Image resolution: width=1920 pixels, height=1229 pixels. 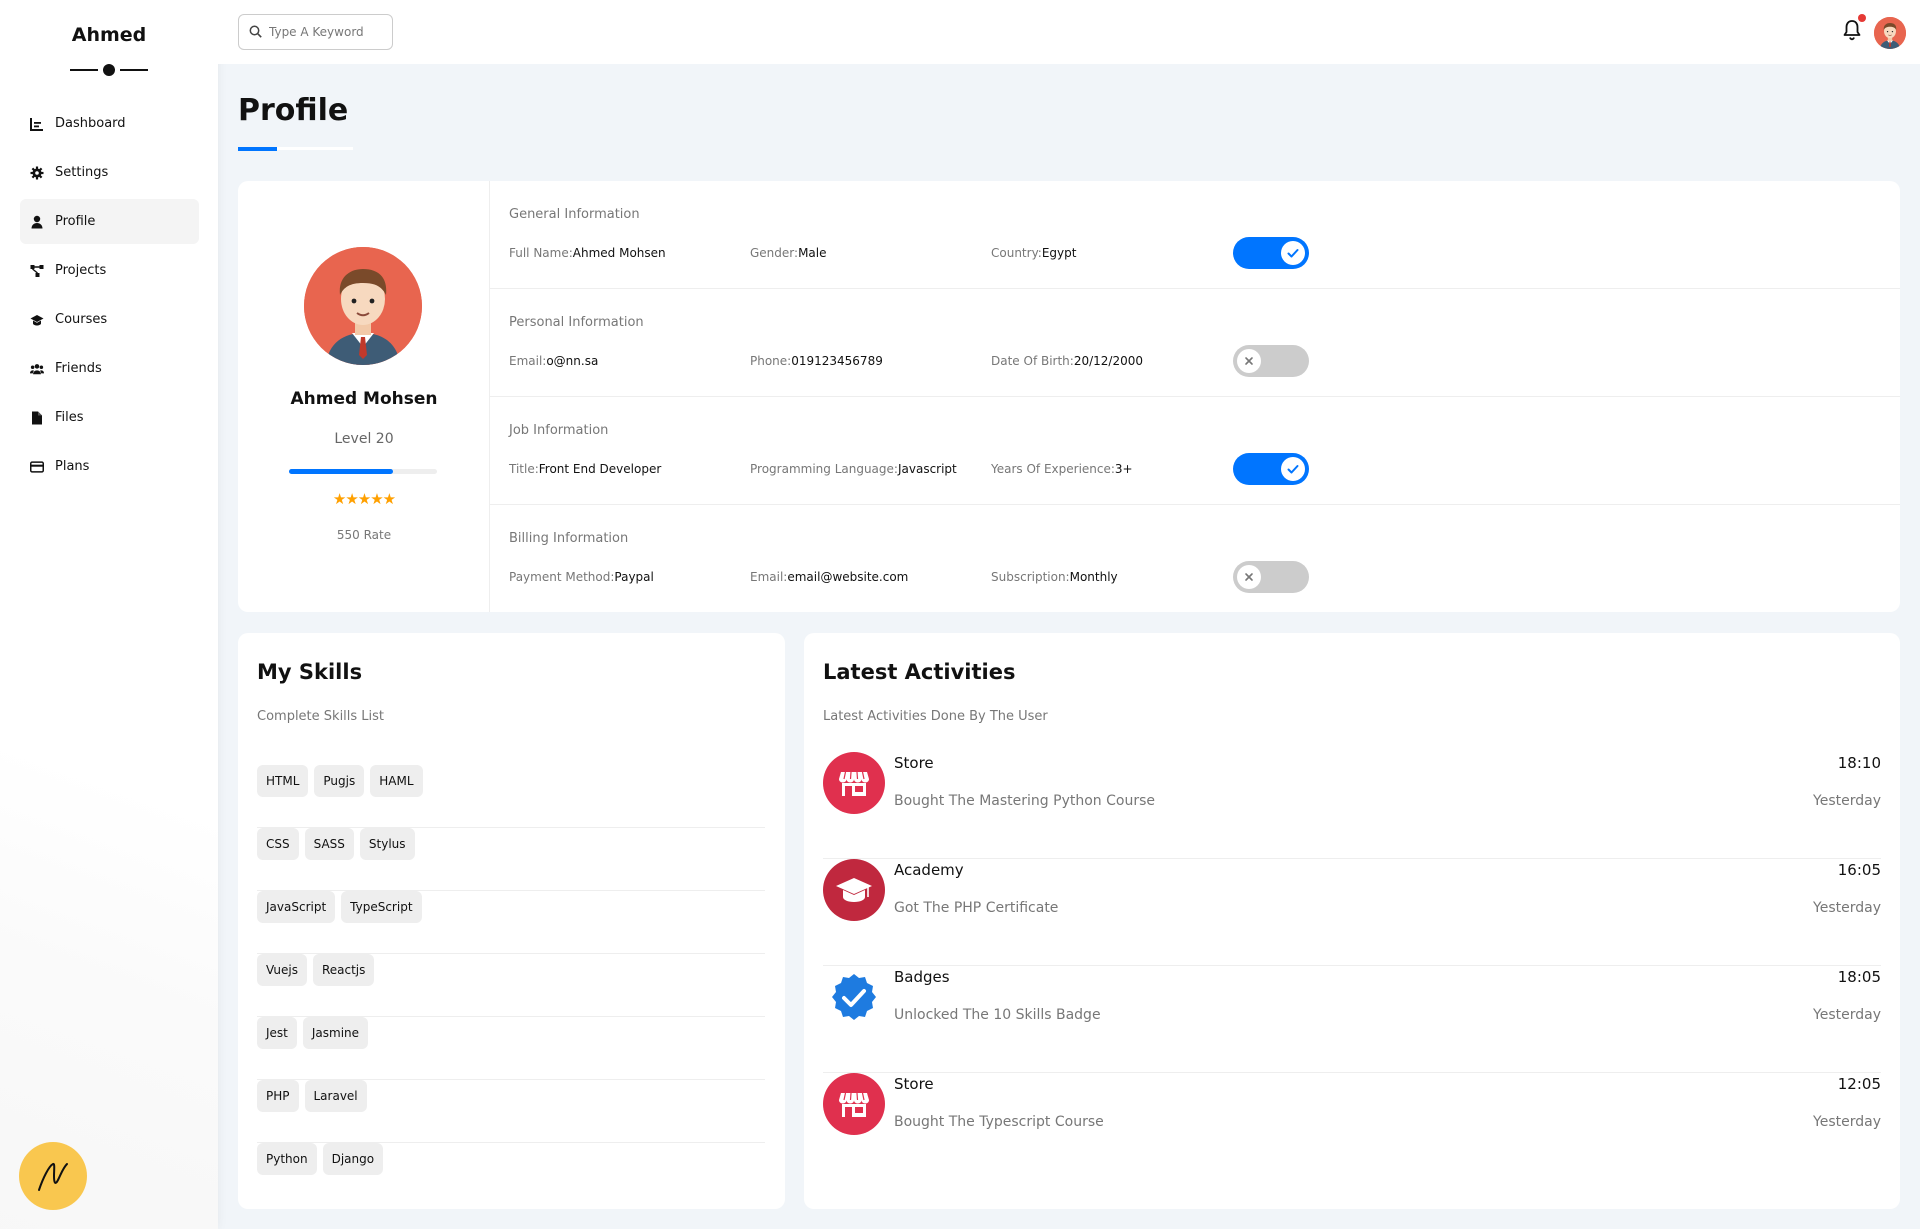 What do you see at coordinates (321, 716) in the screenshot?
I see `skills-subtitle: Complete Skills List` at bounding box center [321, 716].